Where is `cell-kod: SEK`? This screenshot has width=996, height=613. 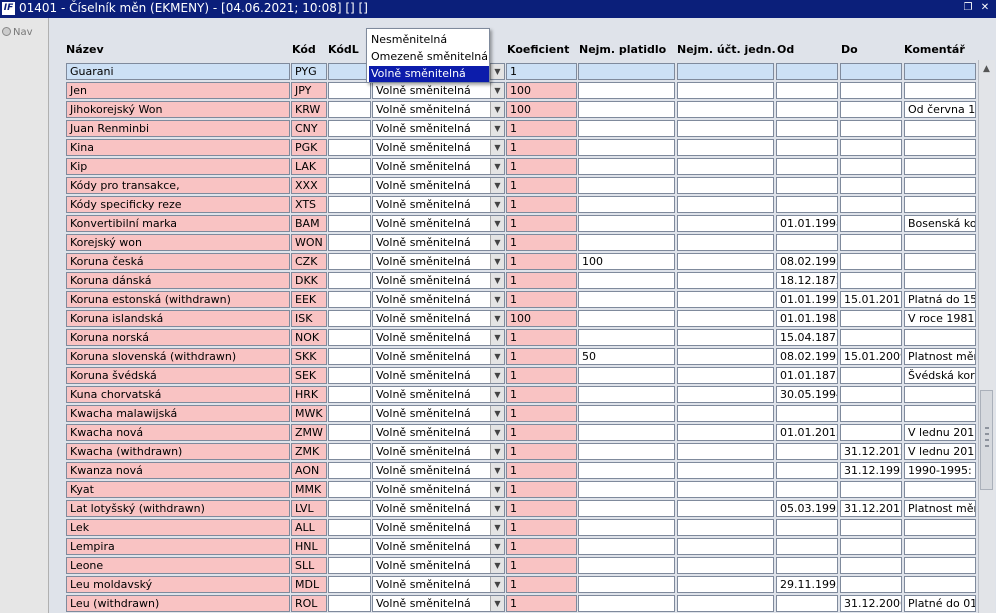
cell-kod: SEK is located at coordinates (309, 375).